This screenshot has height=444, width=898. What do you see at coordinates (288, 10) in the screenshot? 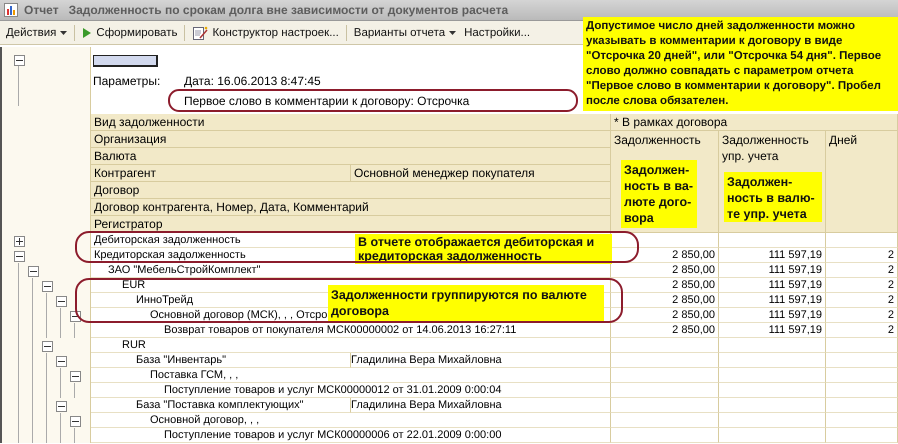
I see `window-title: Задолженность по срокам долга вне зависимости от документов расчета` at bounding box center [288, 10].